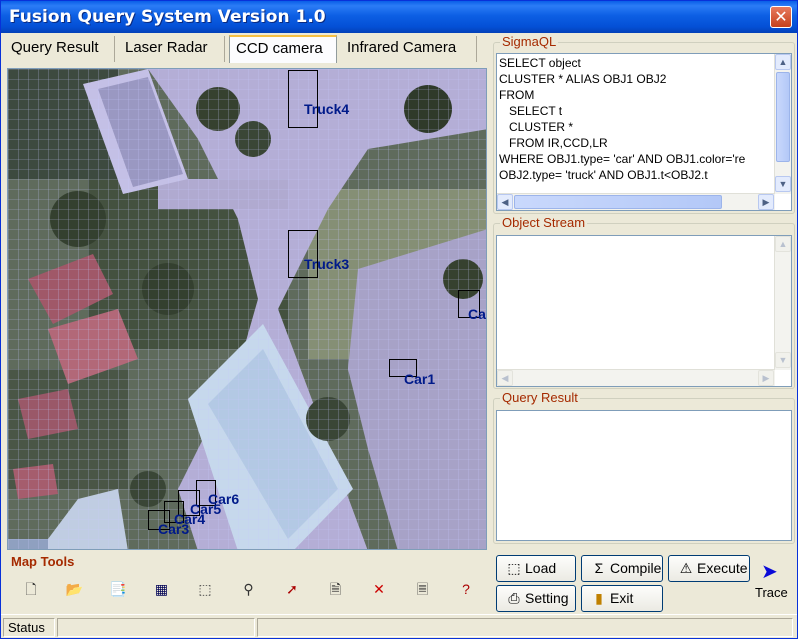 The width and height of the screenshot is (798, 639). Describe the element at coordinates (75, 589) in the screenshot. I see `open-folder-icon: 📂` at that location.